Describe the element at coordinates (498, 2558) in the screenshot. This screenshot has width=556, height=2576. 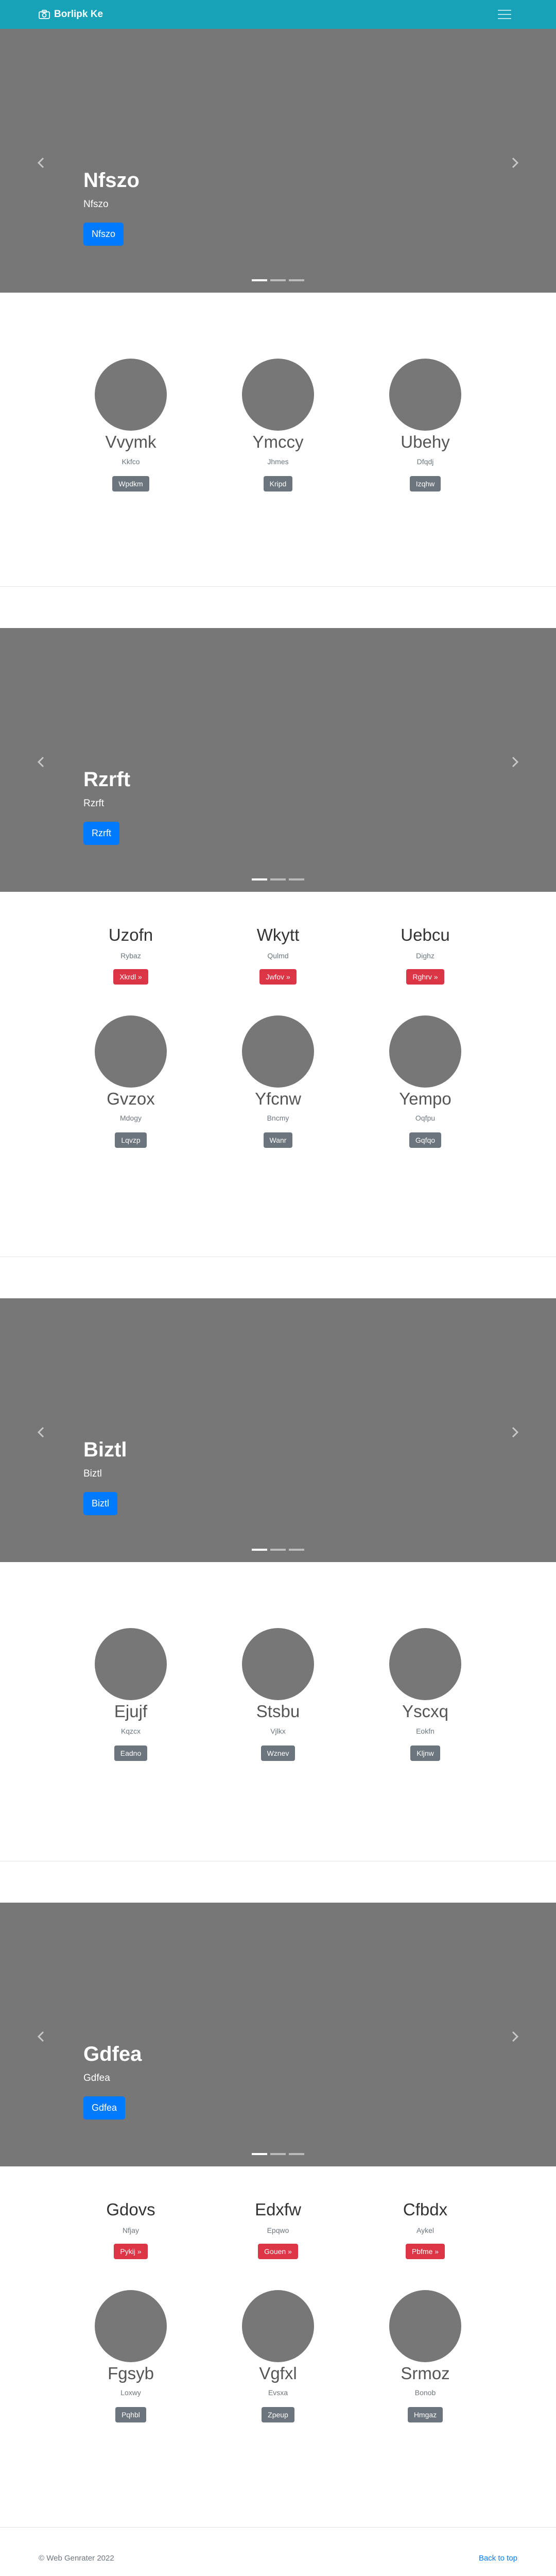
I see `back-to-top-link: Back to top` at that location.